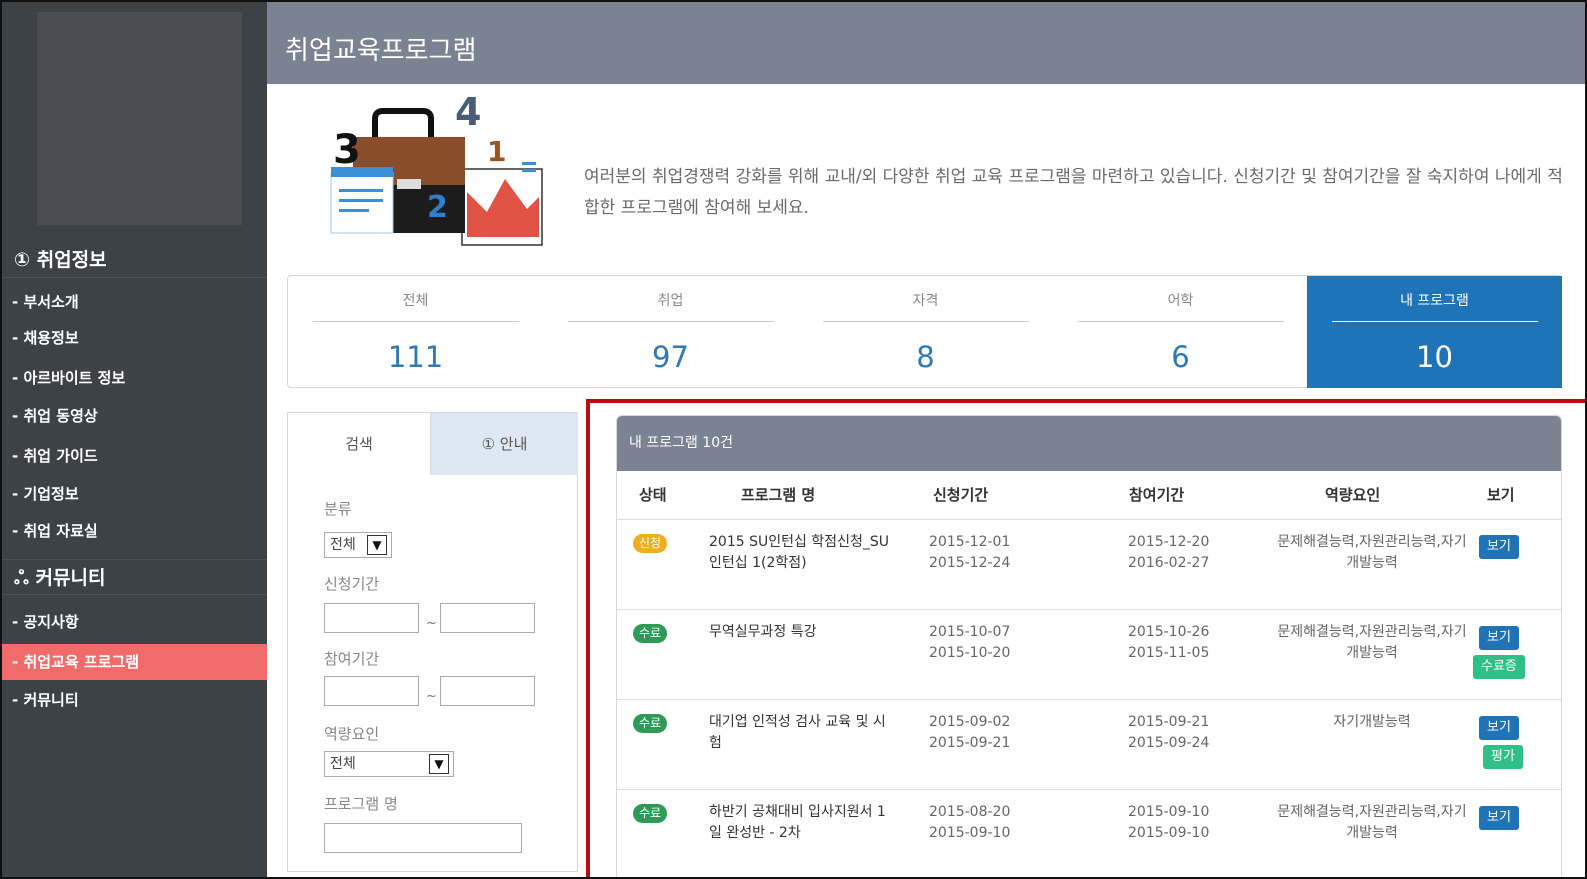 Image resolution: width=1587 pixels, height=879 pixels. I want to click on tab-info: ① 안내, so click(504, 444).